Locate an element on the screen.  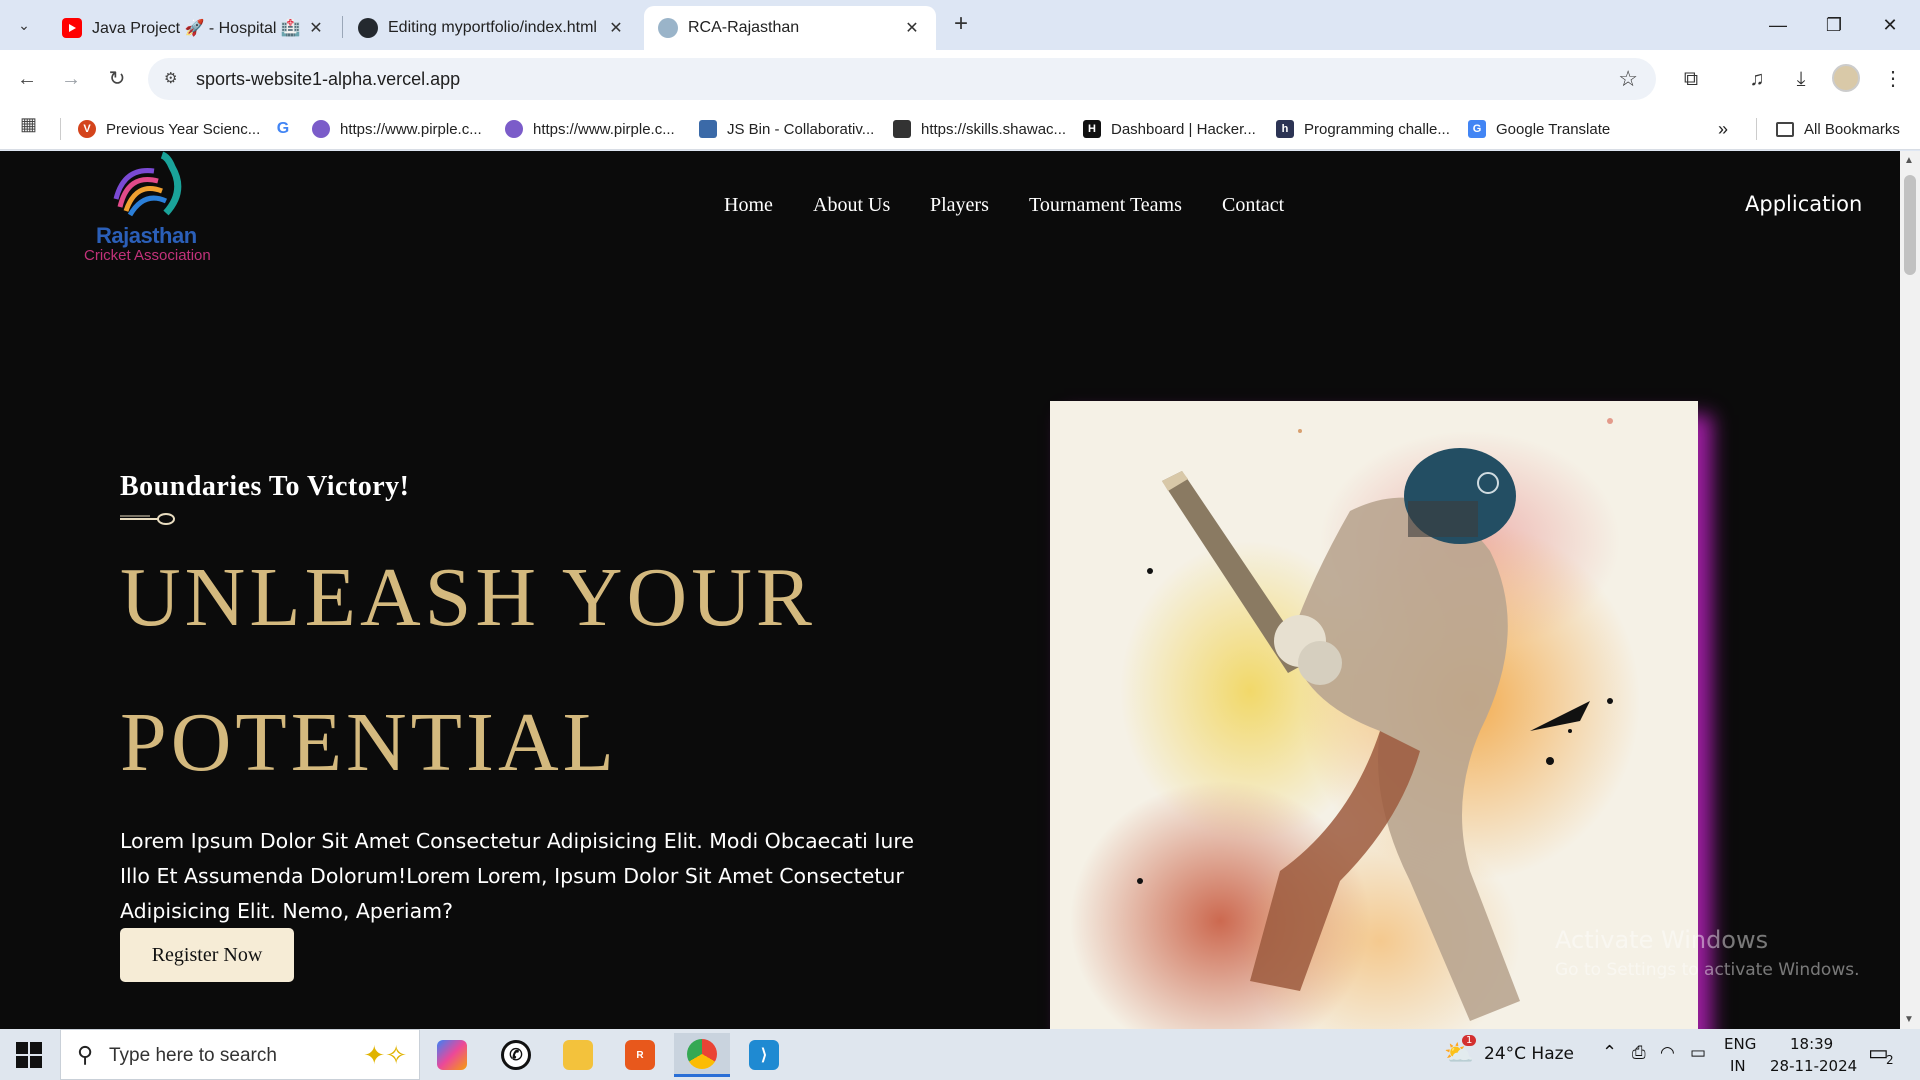
tab-title: RCA-Rajasthan is located at coordinates (744, 27).